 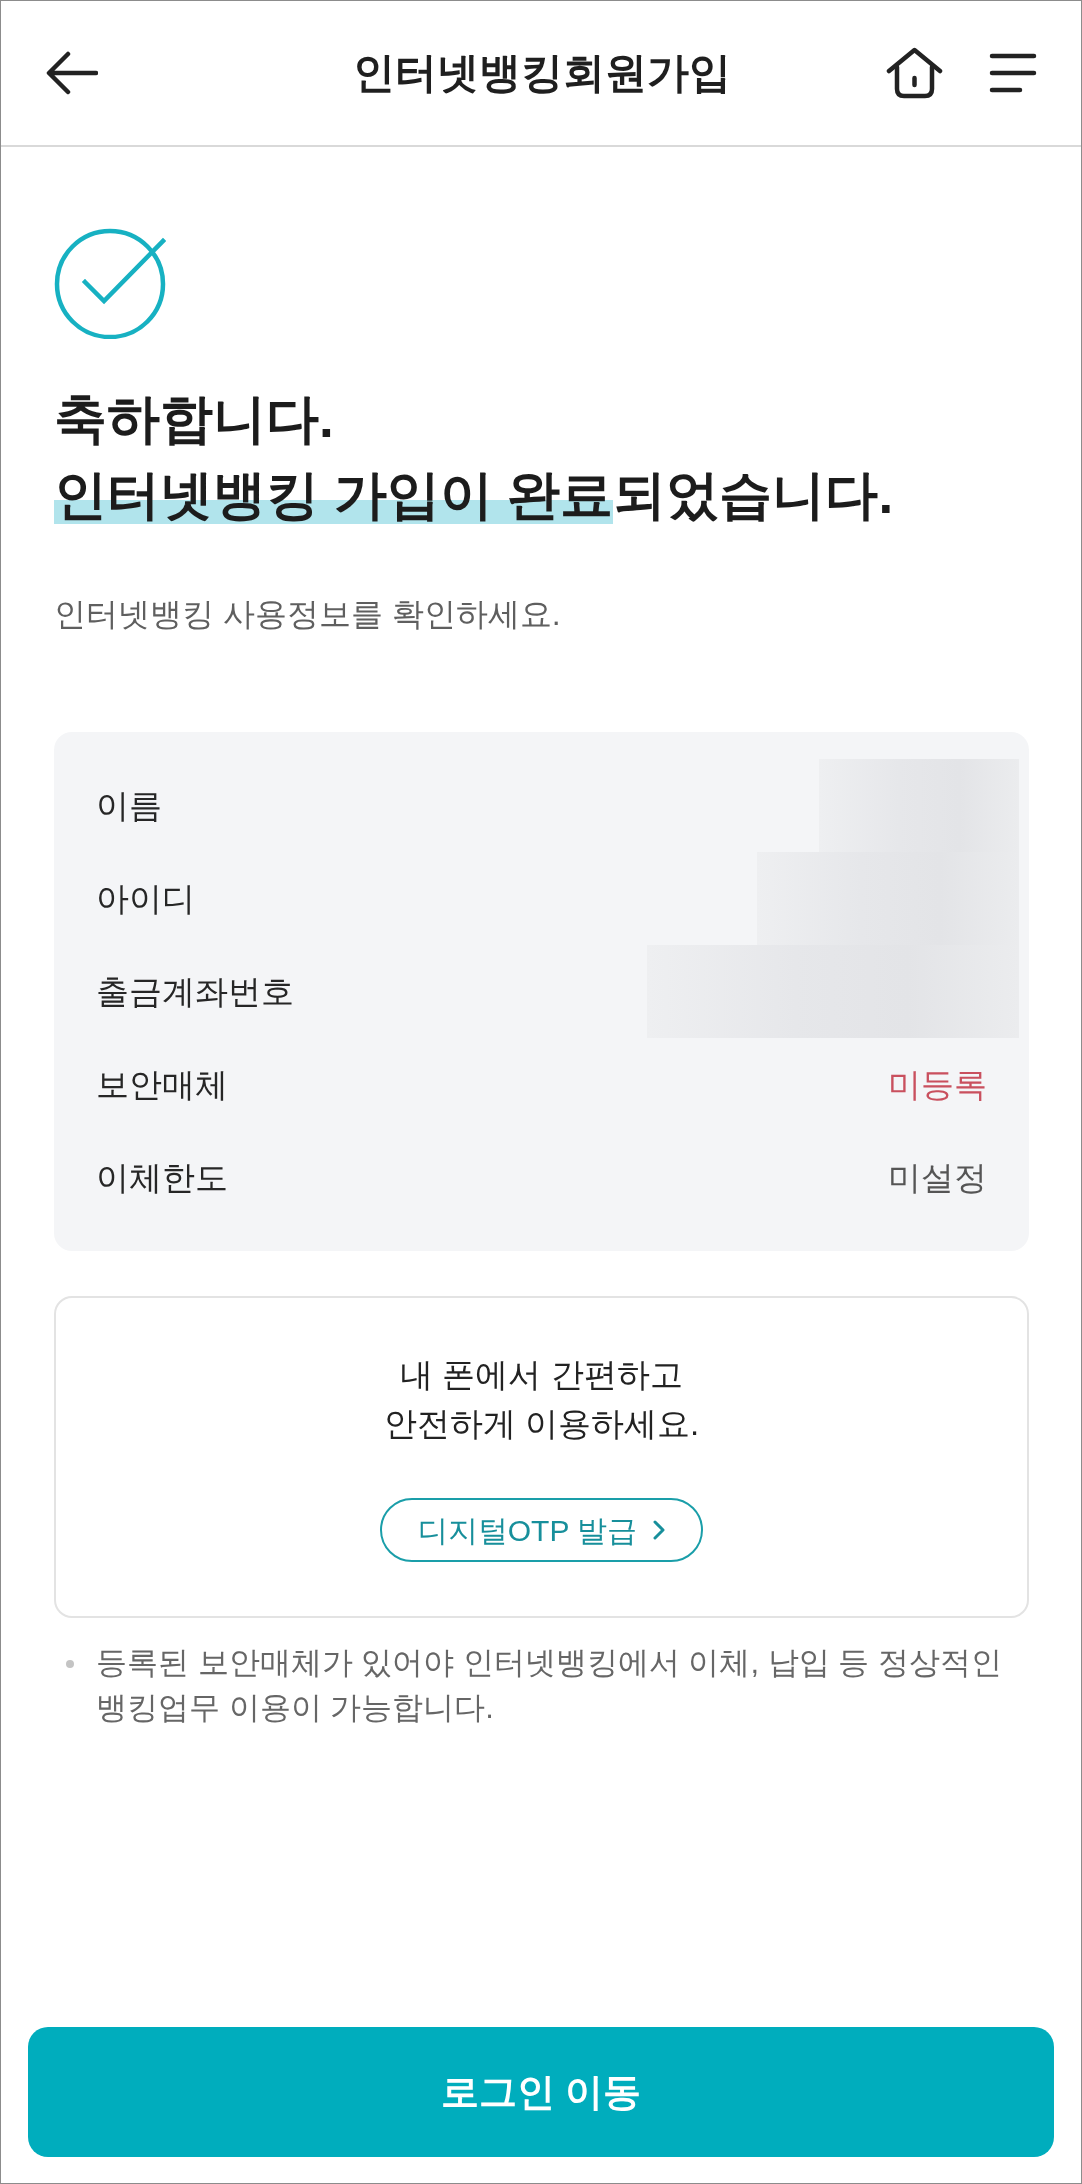 I want to click on field-label: 출금계좌번호, so click(x=195, y=991).